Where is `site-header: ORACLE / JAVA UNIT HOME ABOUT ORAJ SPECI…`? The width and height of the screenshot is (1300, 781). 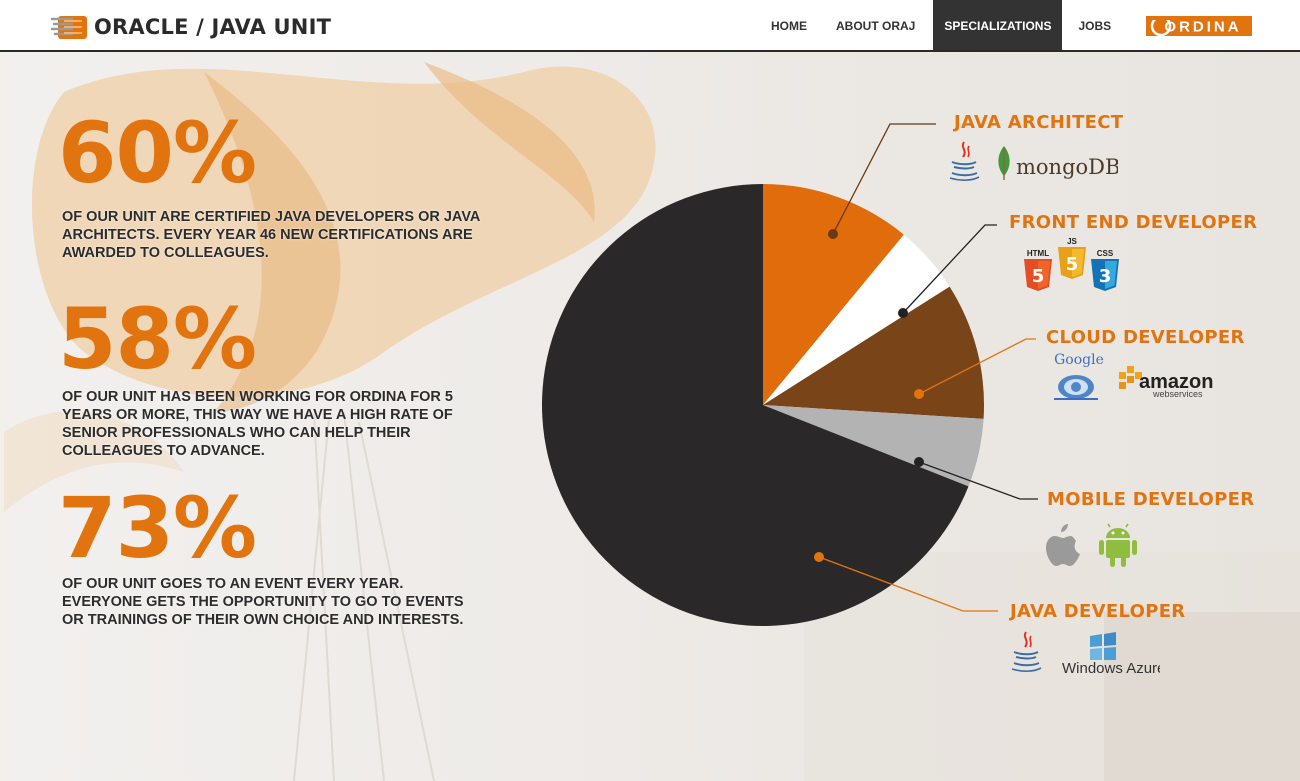 site-header: ORACLE / JAVA UNIT HOME ABOUT ORAJ SPECI… is located at coordinates (650, 26).